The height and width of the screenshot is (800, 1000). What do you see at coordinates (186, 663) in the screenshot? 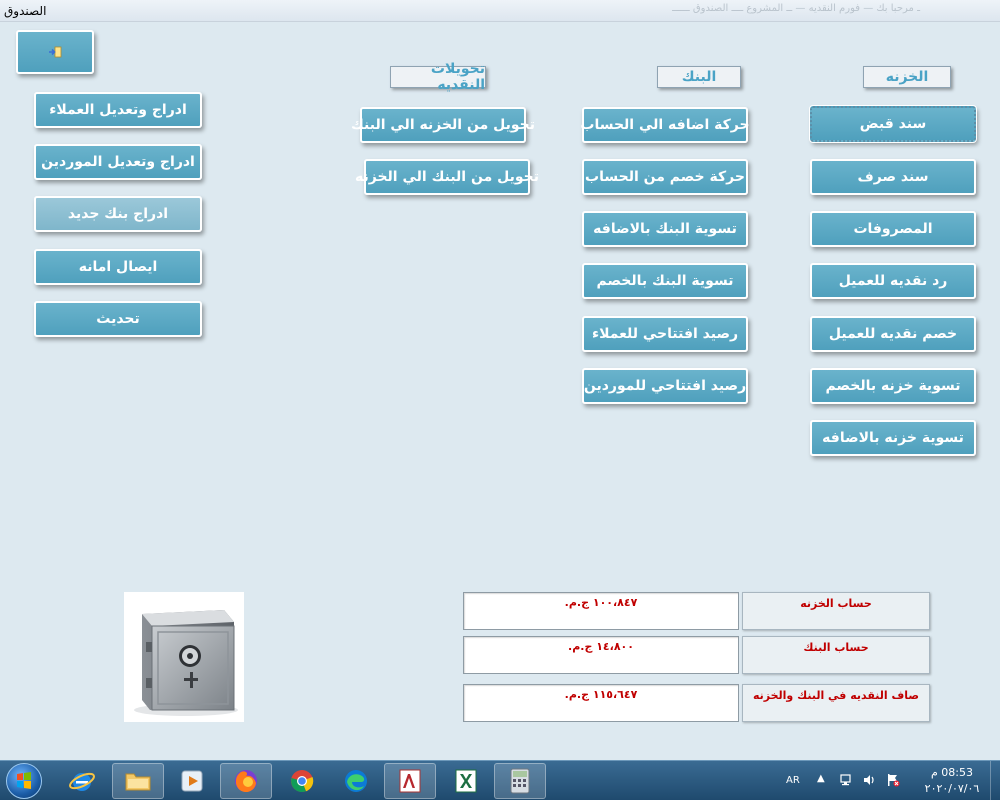
I see `safe-icon` at bounding box center [186, 663].